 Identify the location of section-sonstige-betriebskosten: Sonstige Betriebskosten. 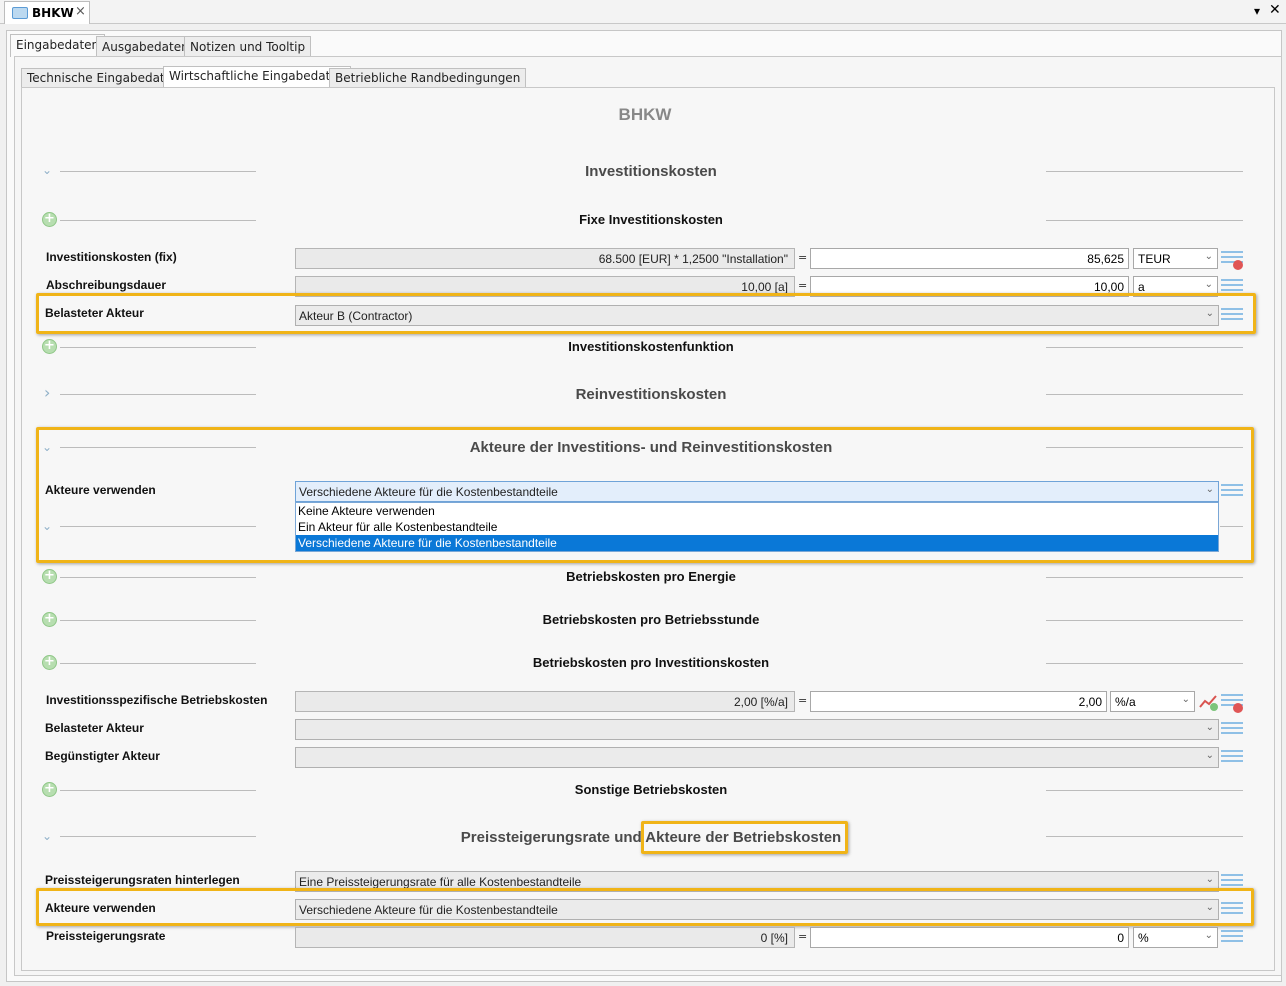
(651, 789).